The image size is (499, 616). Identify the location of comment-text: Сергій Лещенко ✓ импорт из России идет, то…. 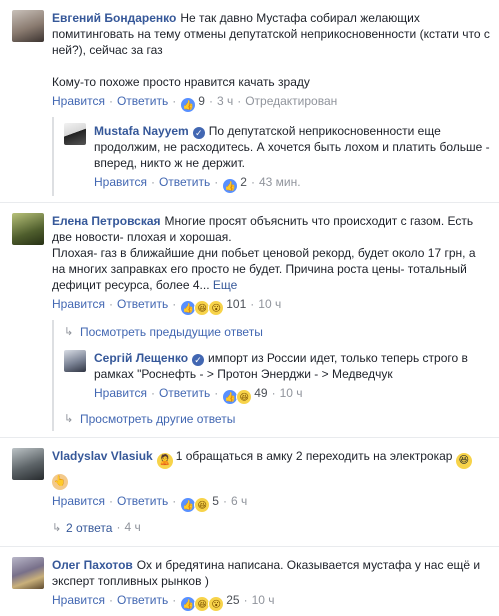
(292, 366).